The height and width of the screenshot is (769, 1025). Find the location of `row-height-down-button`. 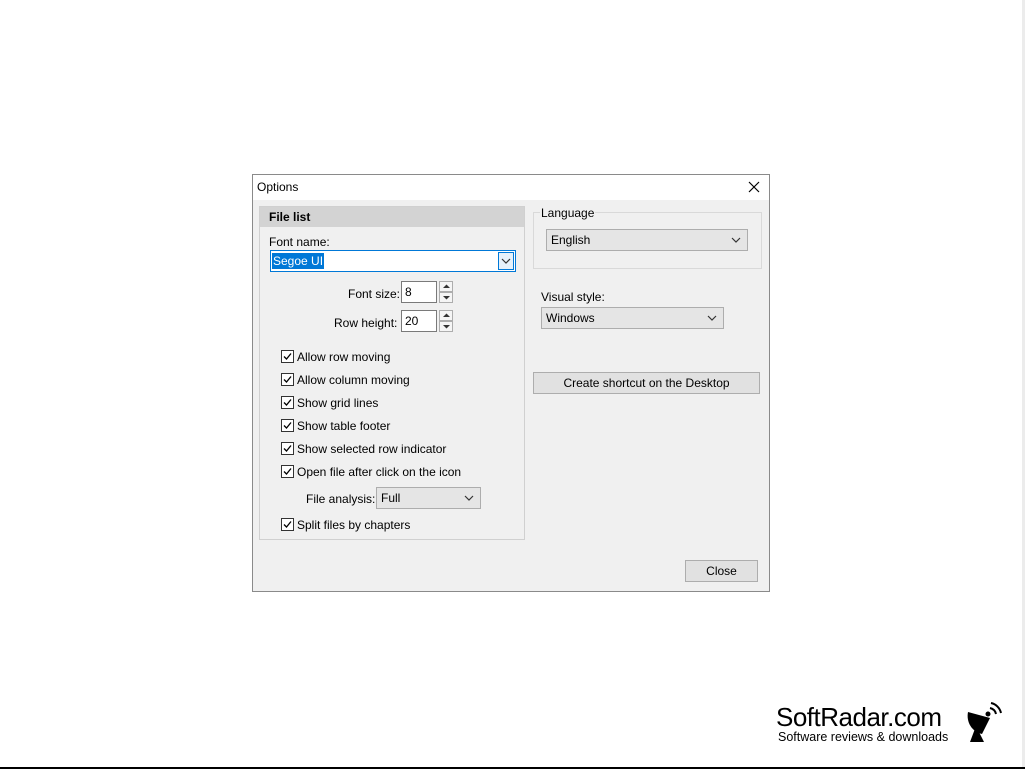

row-height-down-button is located at coordinates (446, 326).